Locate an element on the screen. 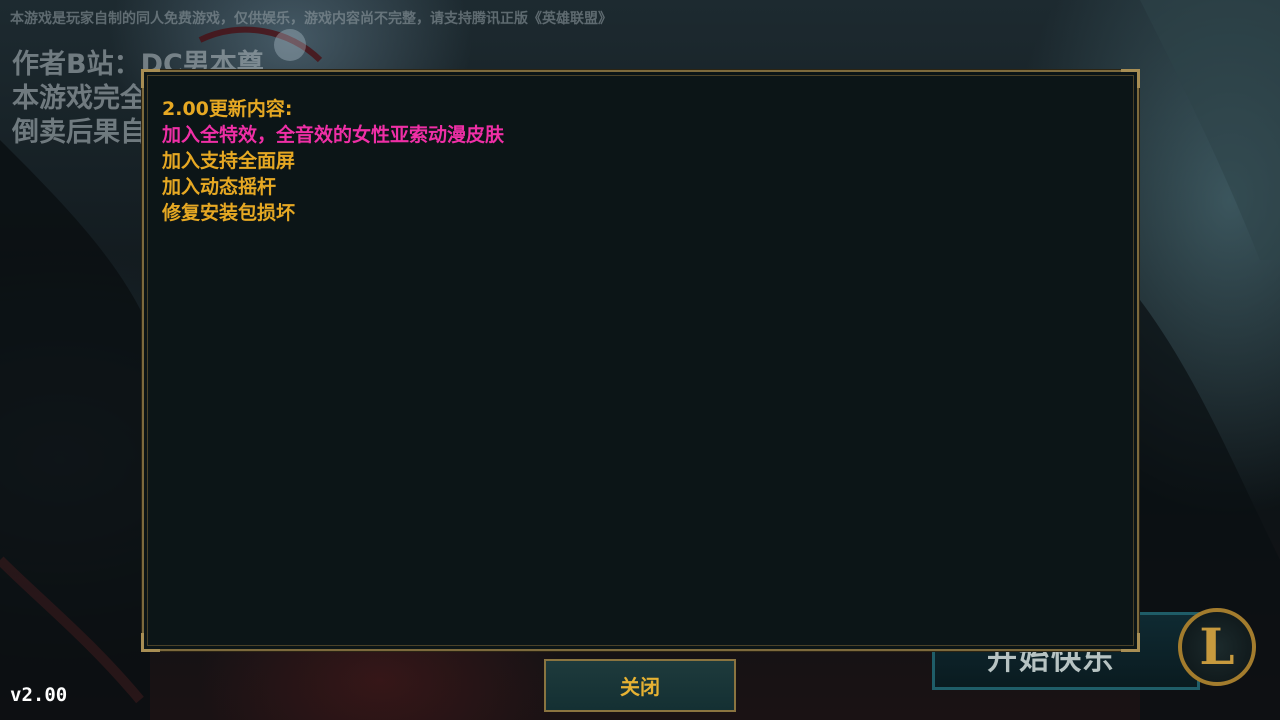  version-label: v2.00 is located at coordinates (39, 695).